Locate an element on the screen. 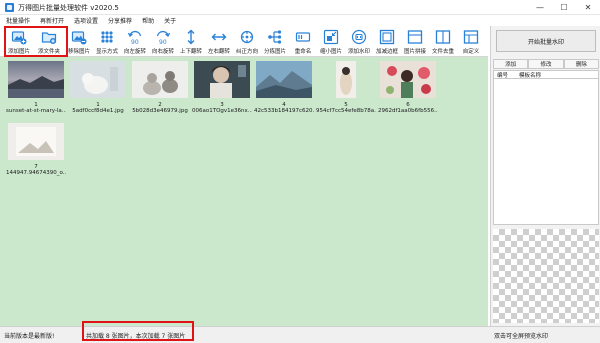 This screenshot has height=343, width=600. rotate-left-label: 向左旋转 is located at coordinates (134, 52).